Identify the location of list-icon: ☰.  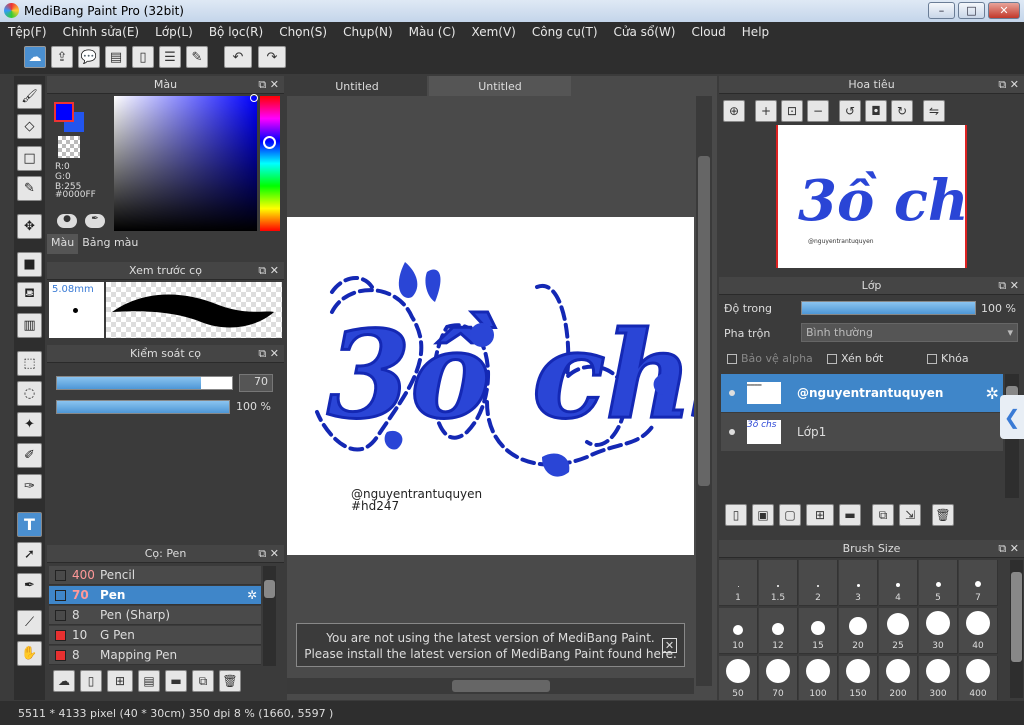
(170, 57).